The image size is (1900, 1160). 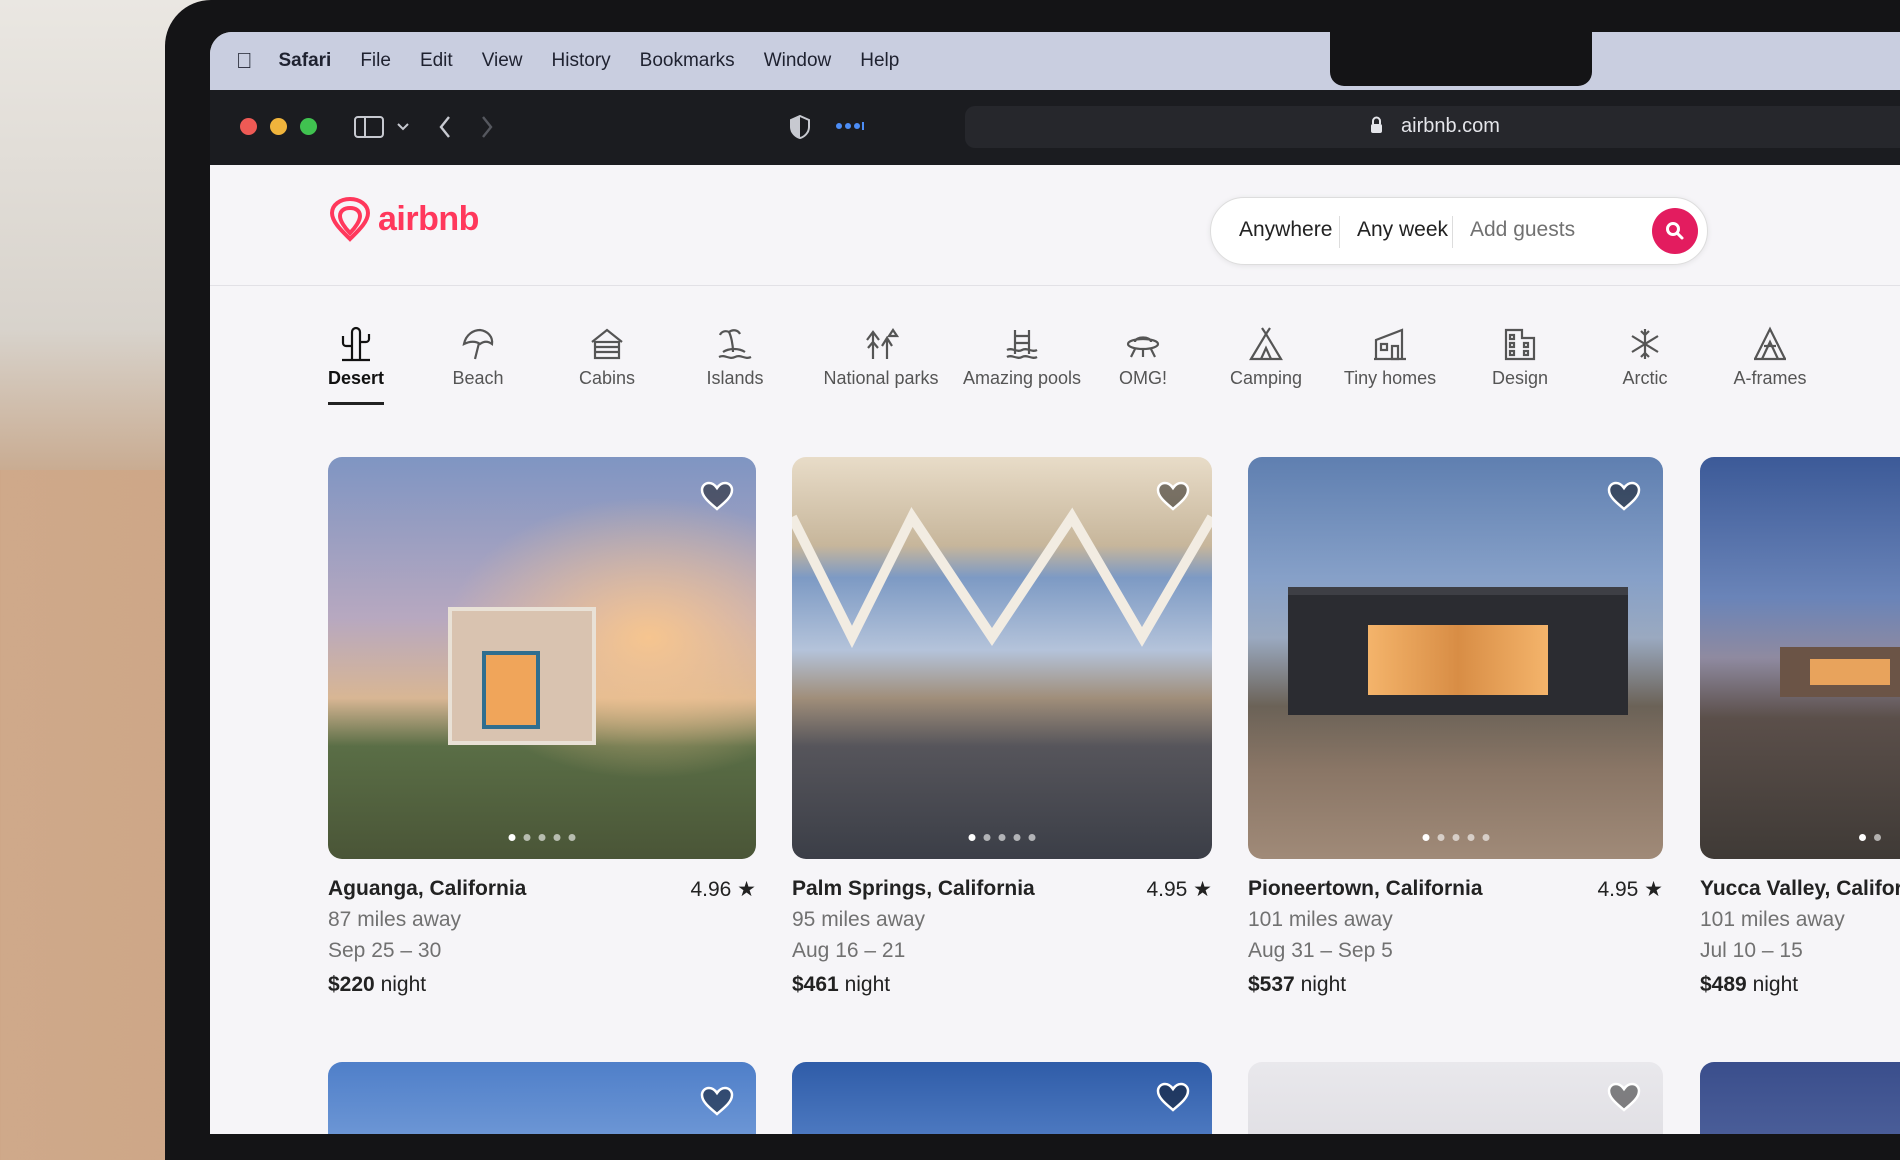 I want to click on listing-price: $461 night, so click(x=841, y=984).